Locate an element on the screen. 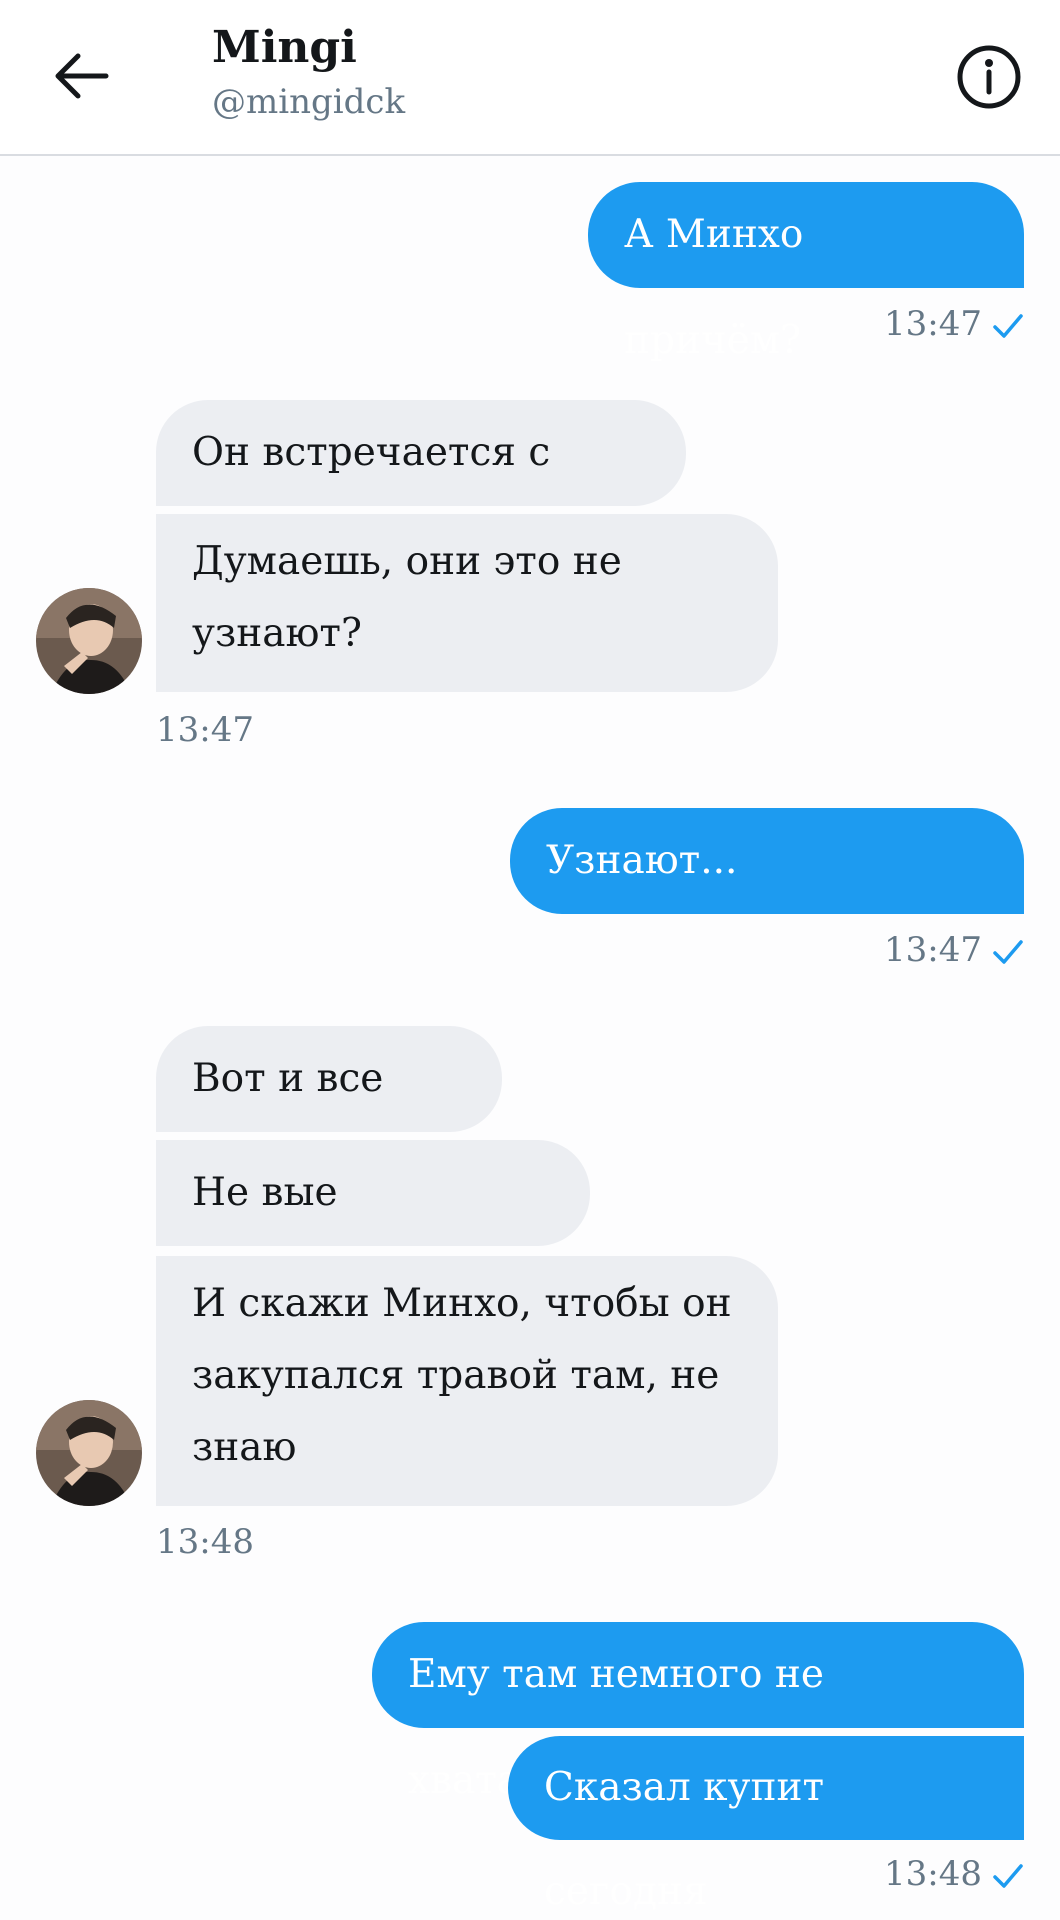 The width and height of the screenshot is (1060, 1920). conversation-title: Mingi @mingidck is located at coordinates (308, 72).